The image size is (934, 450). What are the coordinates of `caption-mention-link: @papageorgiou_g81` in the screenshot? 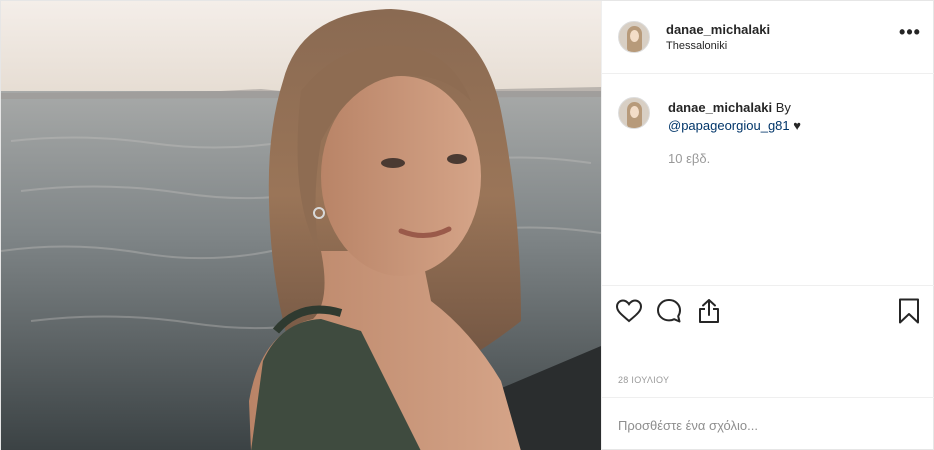 It's located at (729, 125).